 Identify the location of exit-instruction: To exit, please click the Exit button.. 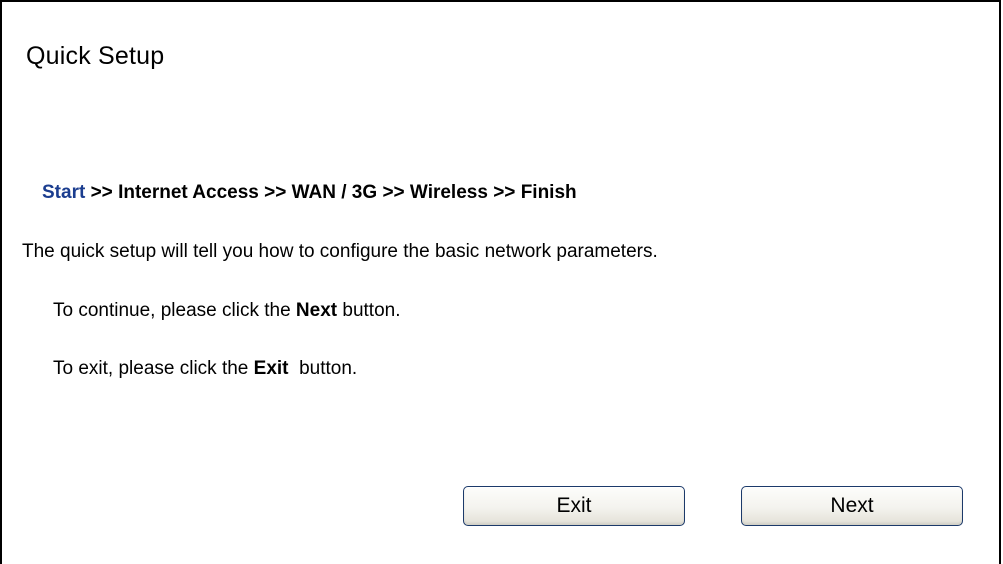
(205, 369).